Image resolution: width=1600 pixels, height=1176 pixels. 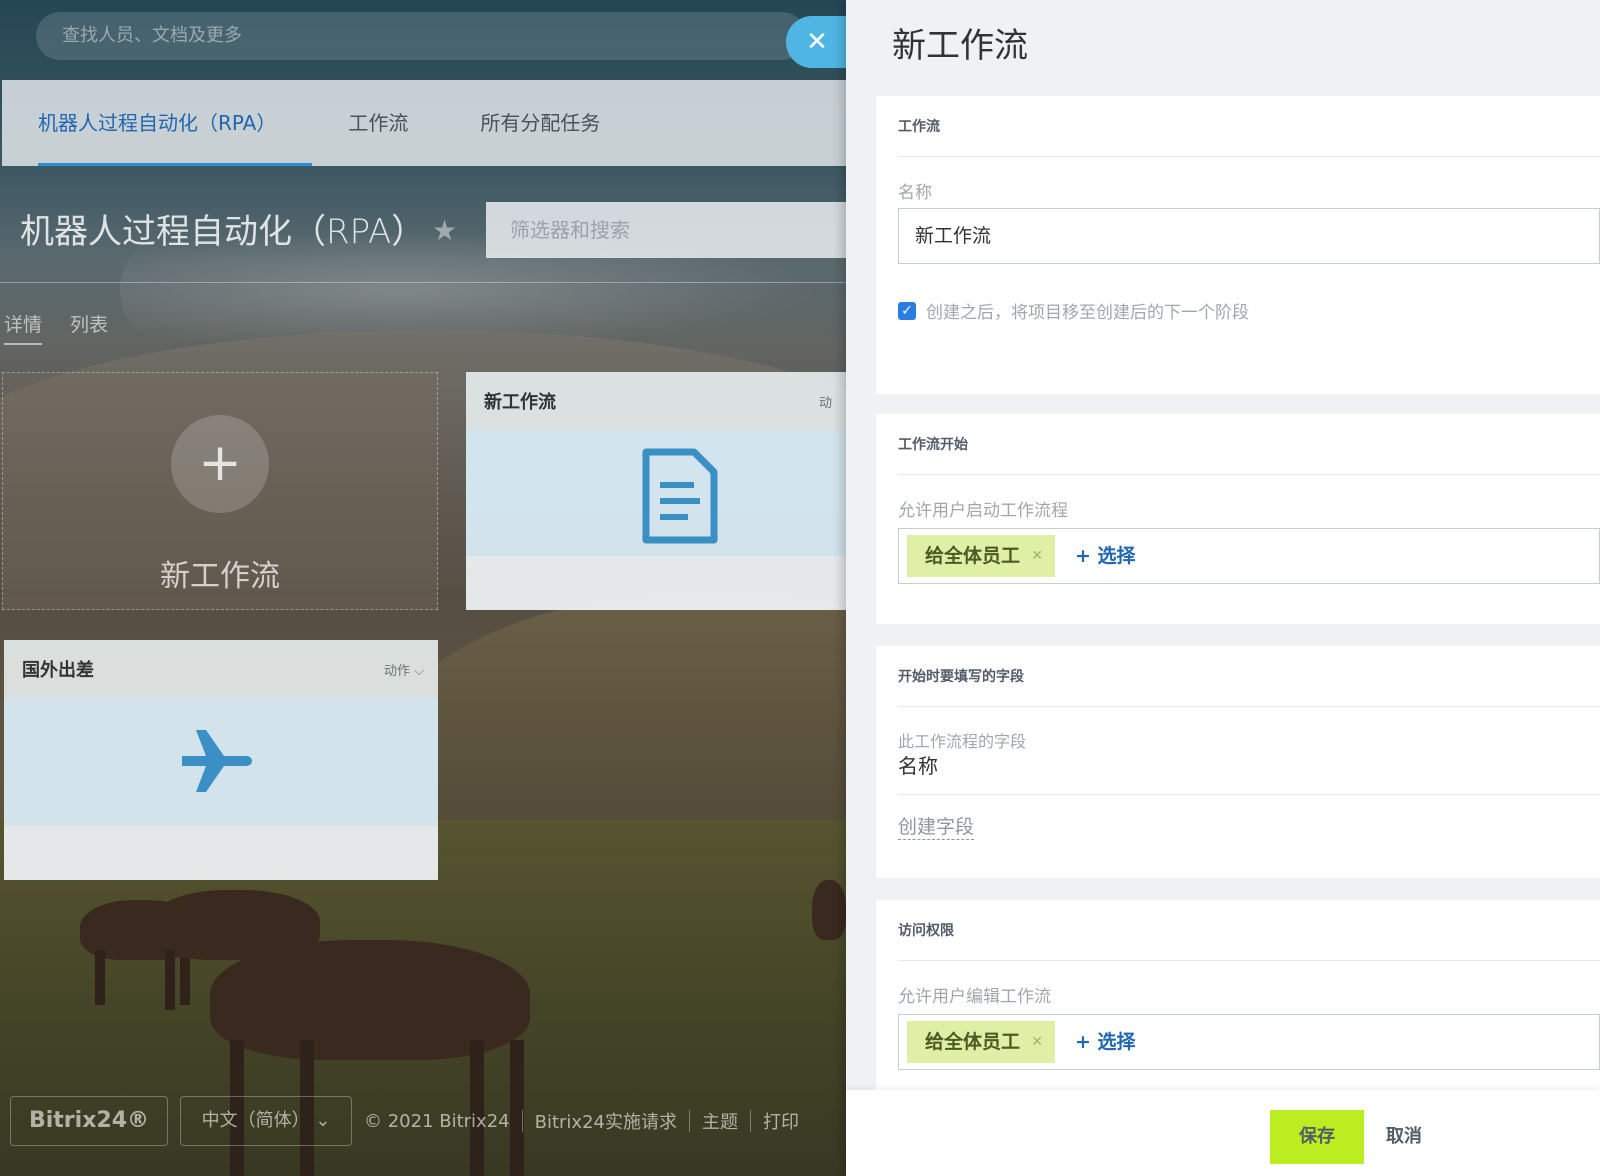 I want to click on copyright-text: © 2021 Bitrix24, so click(x=437, y=1121).